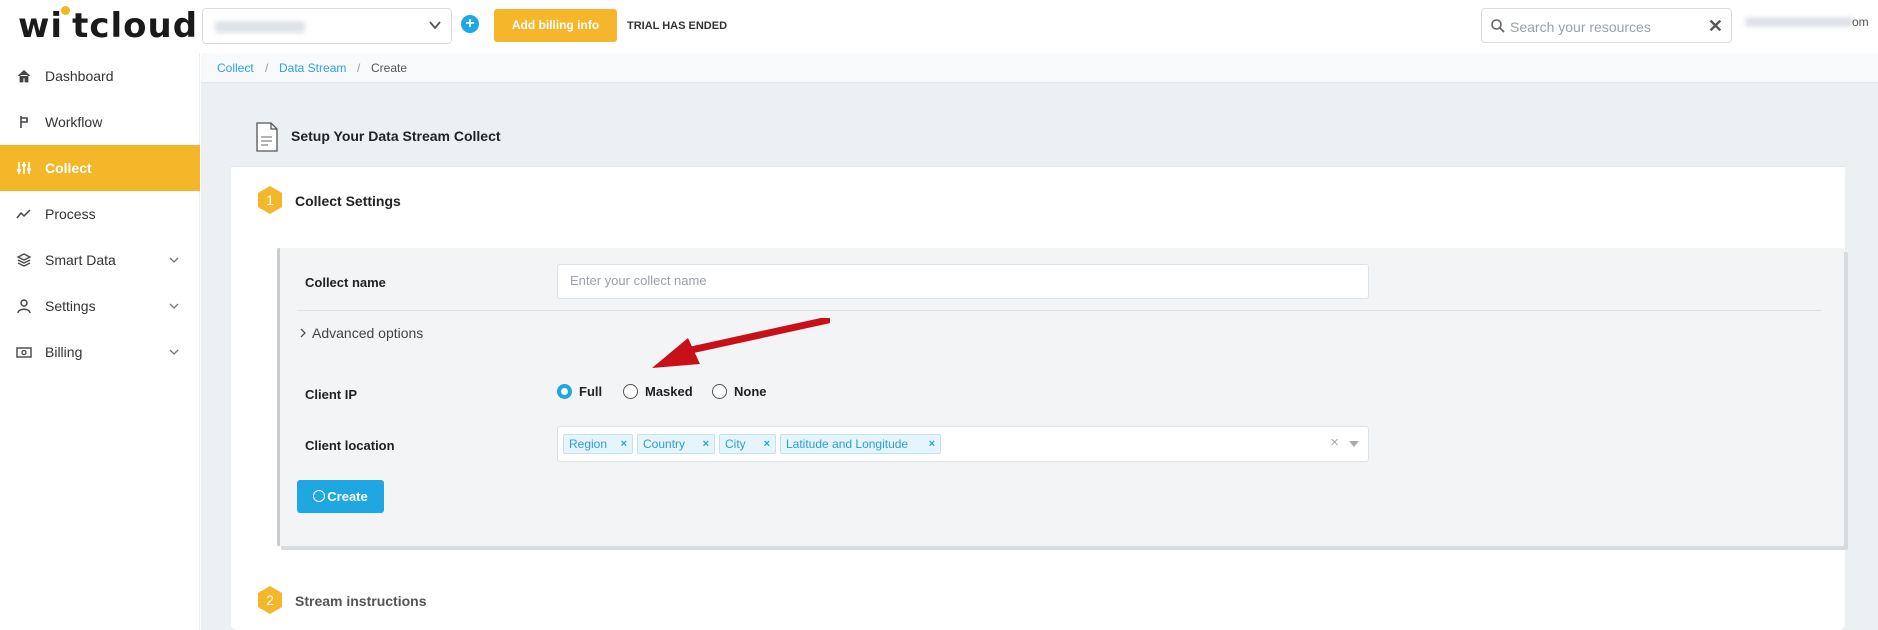  I want to click on card-title: Setup Your Data Stream Collect, so click(396, 136).